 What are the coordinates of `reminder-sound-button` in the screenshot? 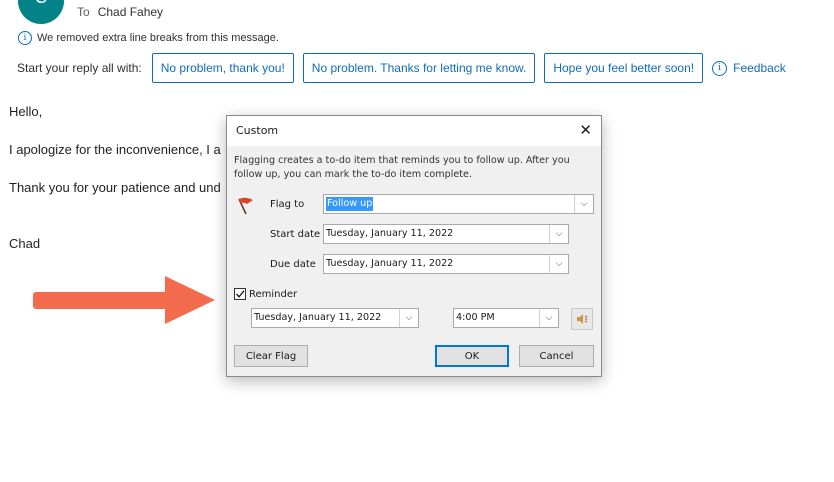 It's located at (582, 319).